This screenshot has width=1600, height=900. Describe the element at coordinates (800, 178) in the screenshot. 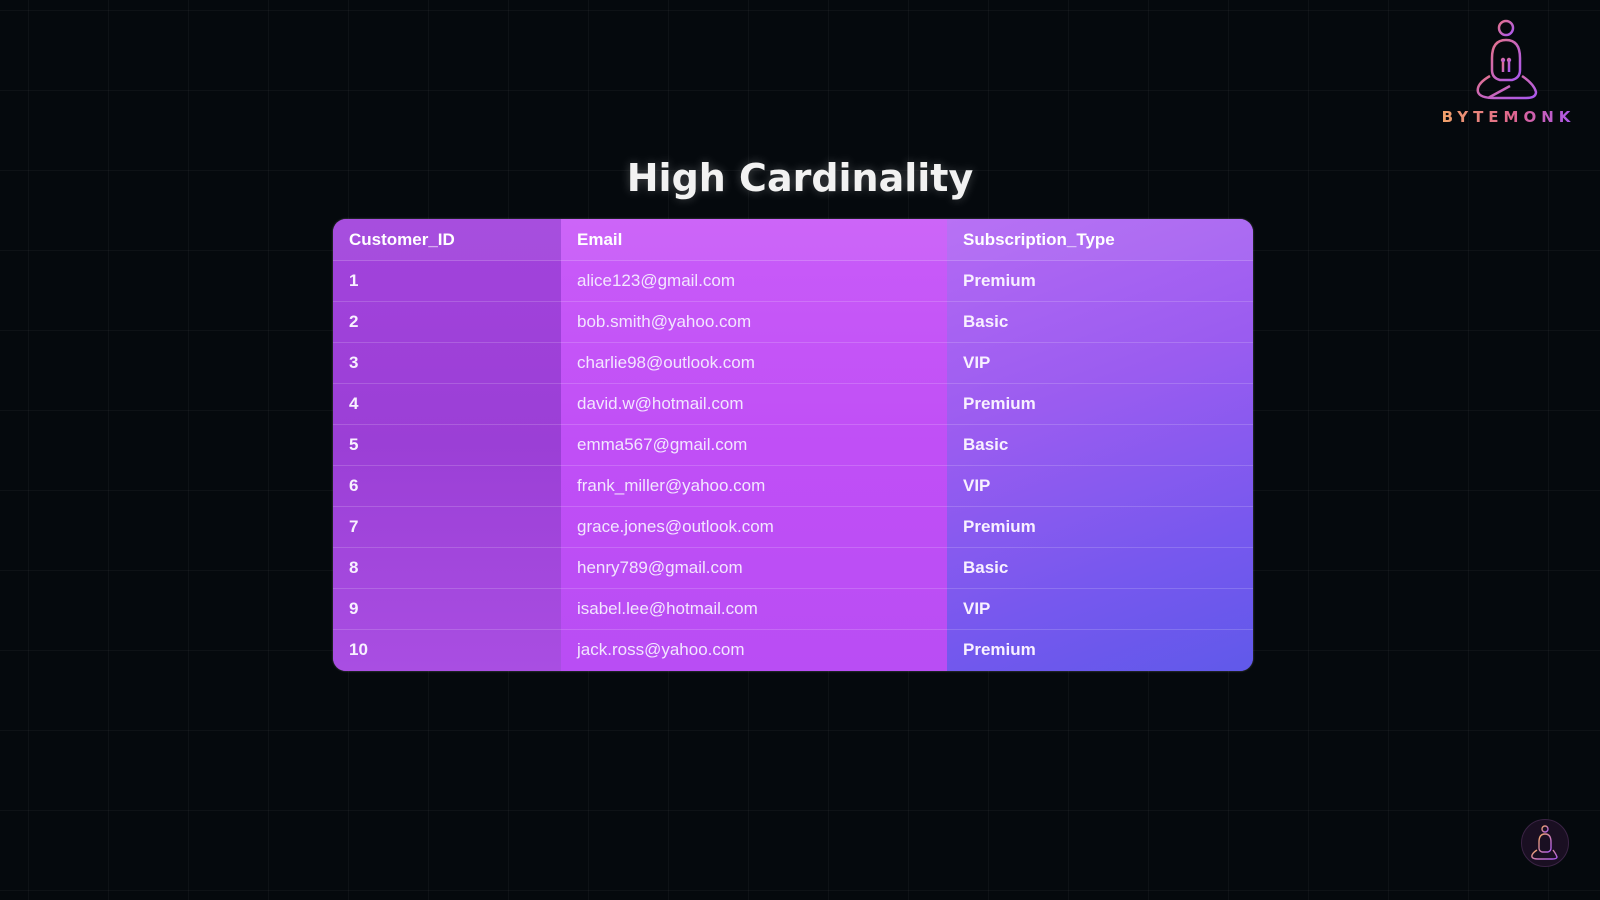

I see `page-title: High Cardinality` at that location.